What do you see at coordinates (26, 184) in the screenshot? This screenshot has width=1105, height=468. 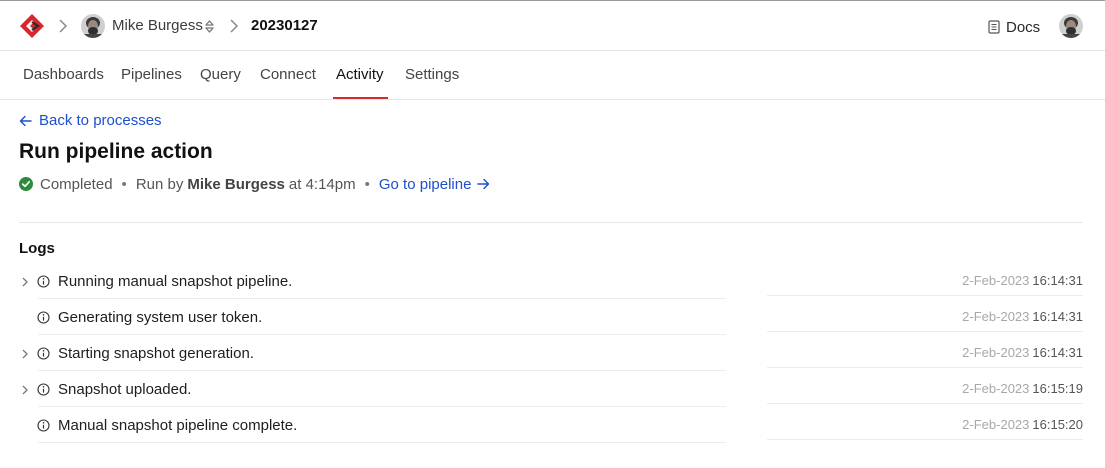 I see `check-circle-icon` at bounding box center [26, 184].